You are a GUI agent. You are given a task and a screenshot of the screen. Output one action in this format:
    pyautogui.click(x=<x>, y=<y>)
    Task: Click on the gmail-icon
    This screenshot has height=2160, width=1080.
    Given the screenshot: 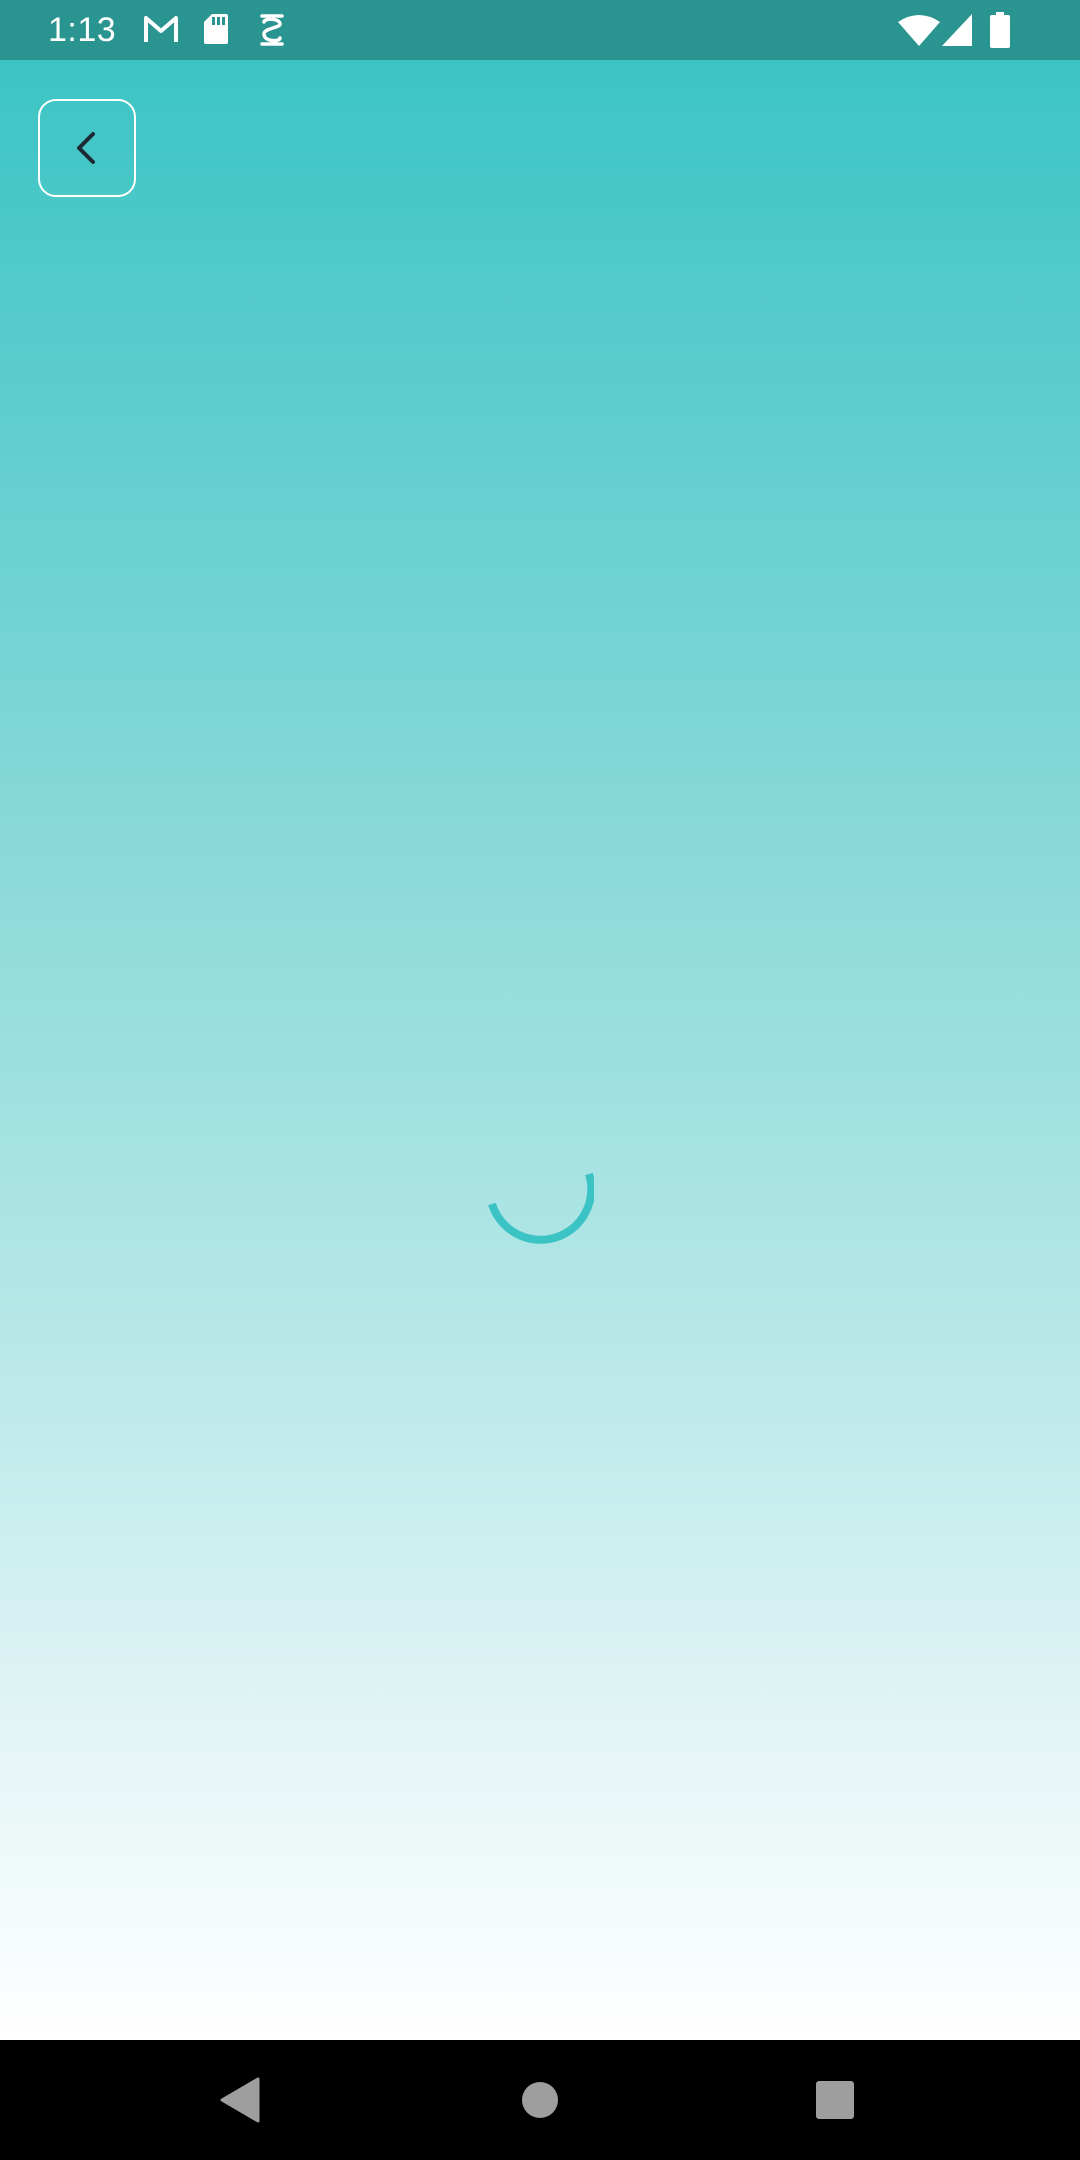 What is the action you would take?
    pyautogui.click(x=161, y=31)
    